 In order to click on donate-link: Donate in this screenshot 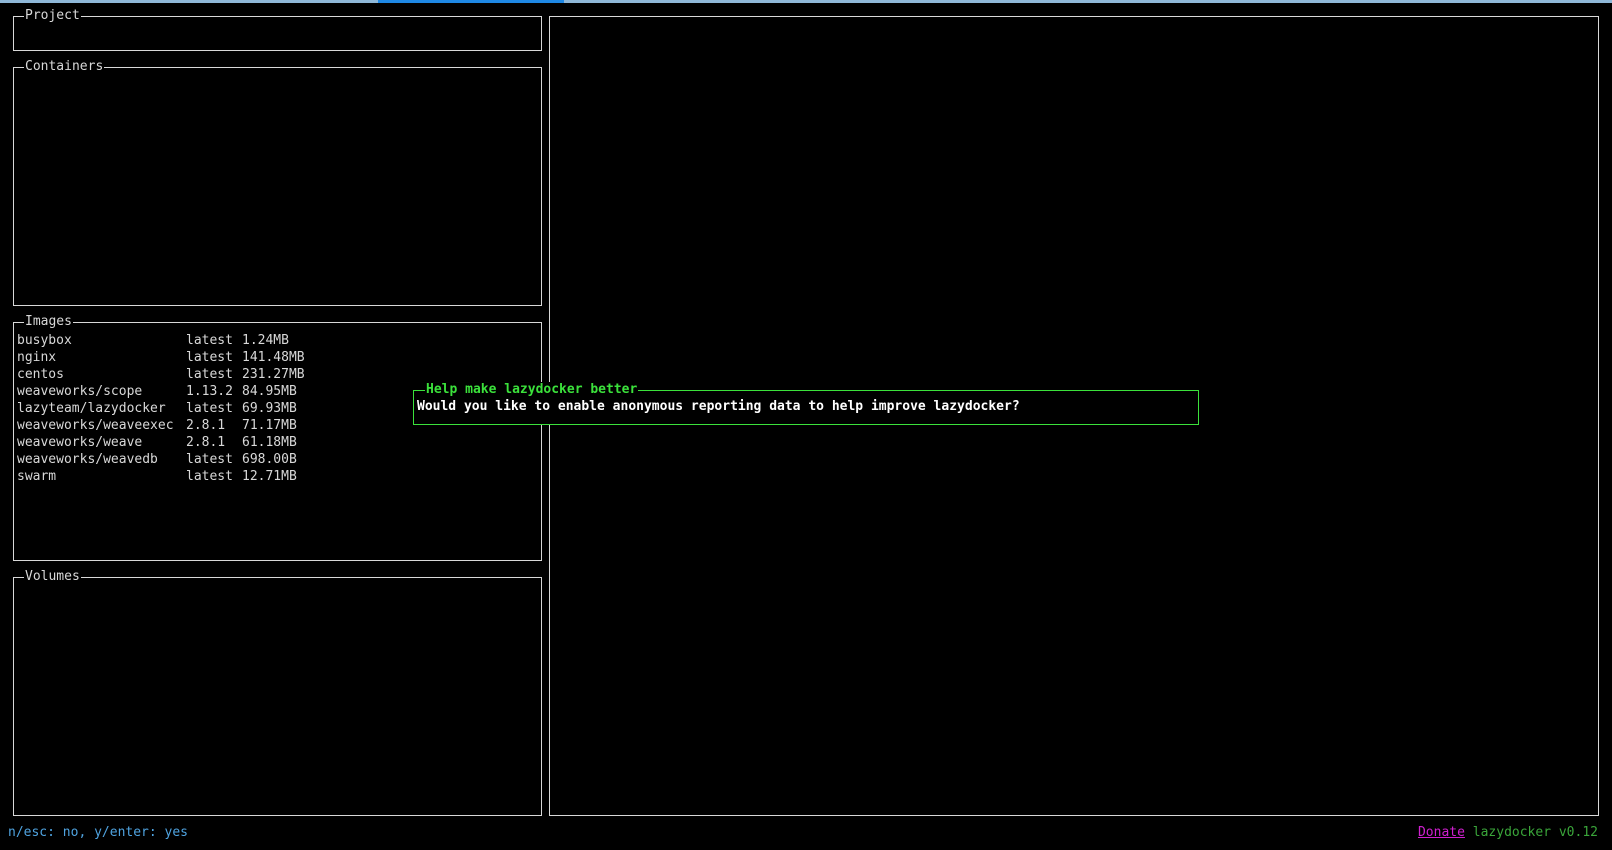, I will do `click(1441, 832)`.